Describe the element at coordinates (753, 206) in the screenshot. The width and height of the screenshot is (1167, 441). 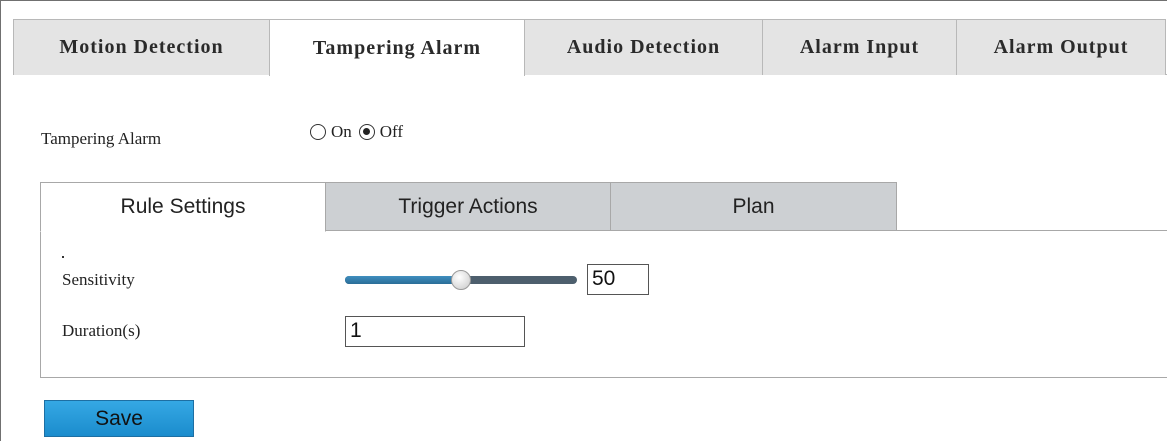
I see `tab-plan: Plan` at that location.